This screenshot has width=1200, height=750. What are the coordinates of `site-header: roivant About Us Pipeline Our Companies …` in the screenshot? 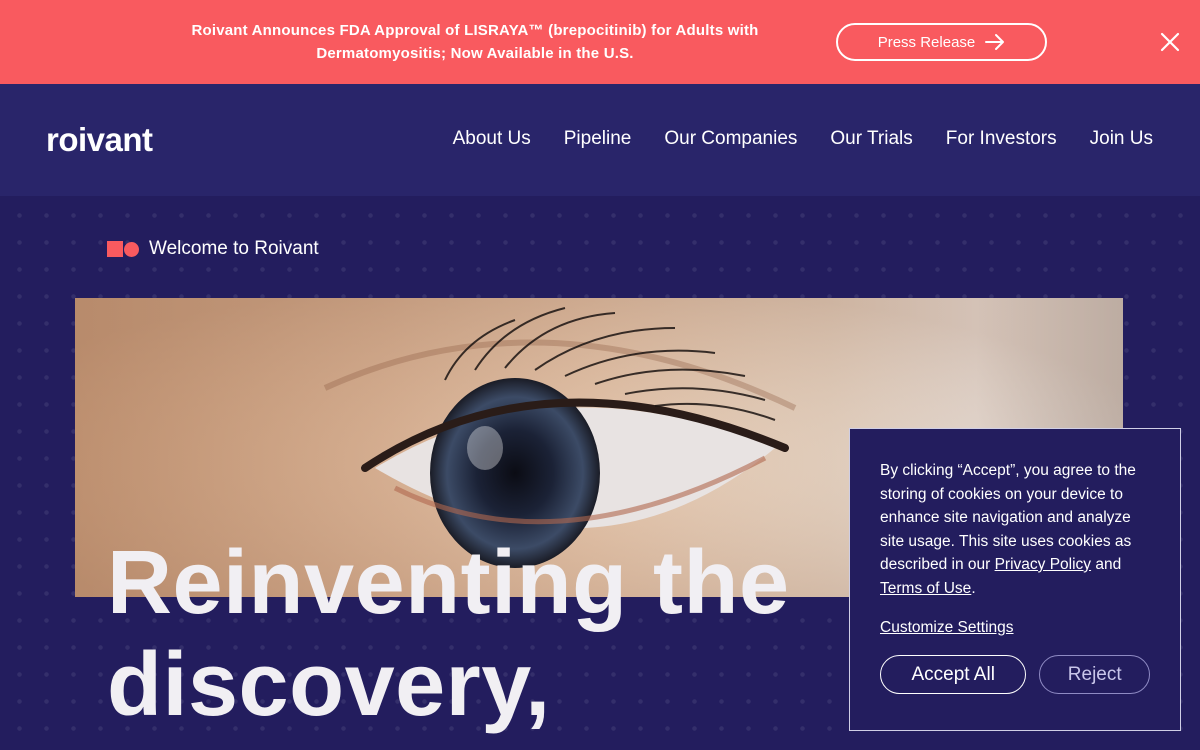 It's located at (600, 140).